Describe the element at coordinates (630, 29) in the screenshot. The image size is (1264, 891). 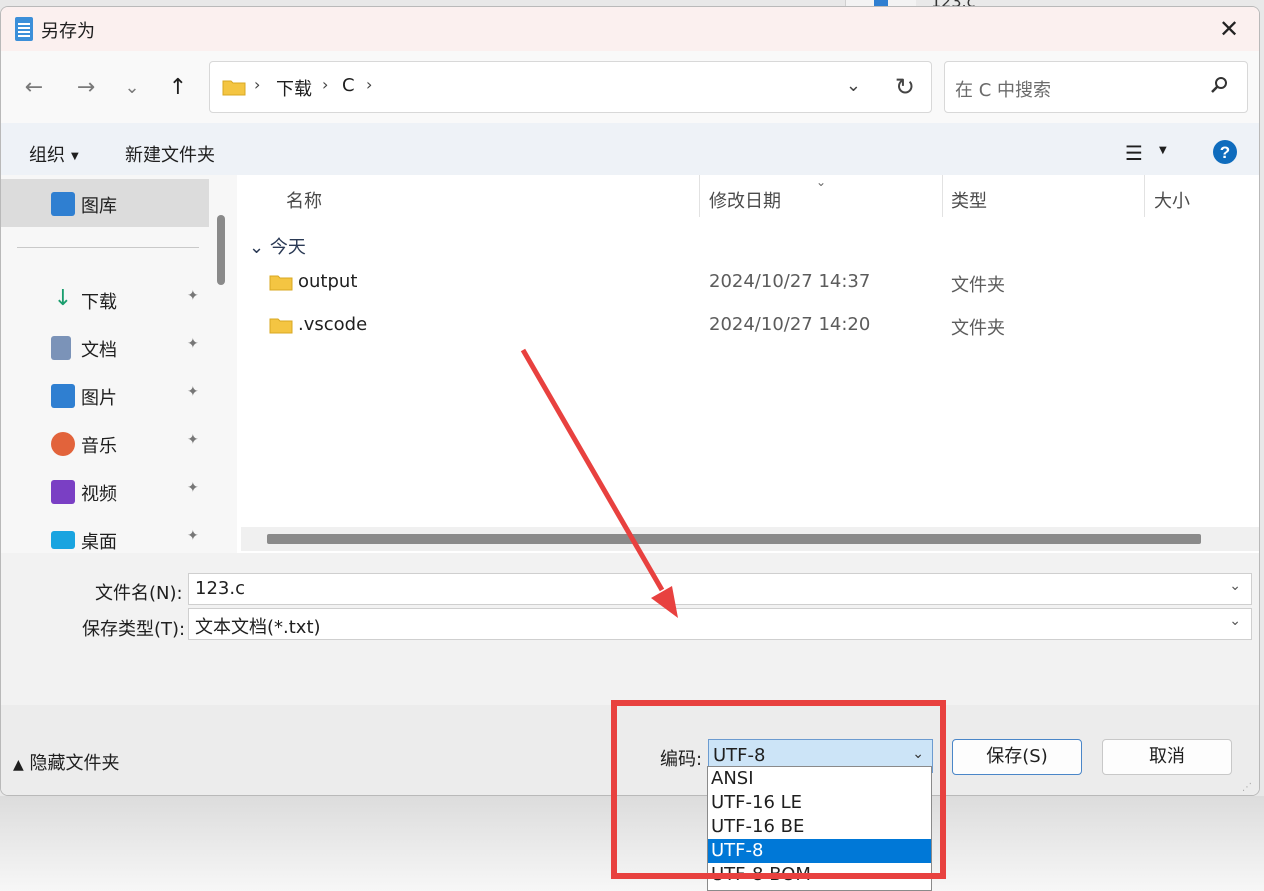
I see `title-bar: 另存为 ✕` at that location.